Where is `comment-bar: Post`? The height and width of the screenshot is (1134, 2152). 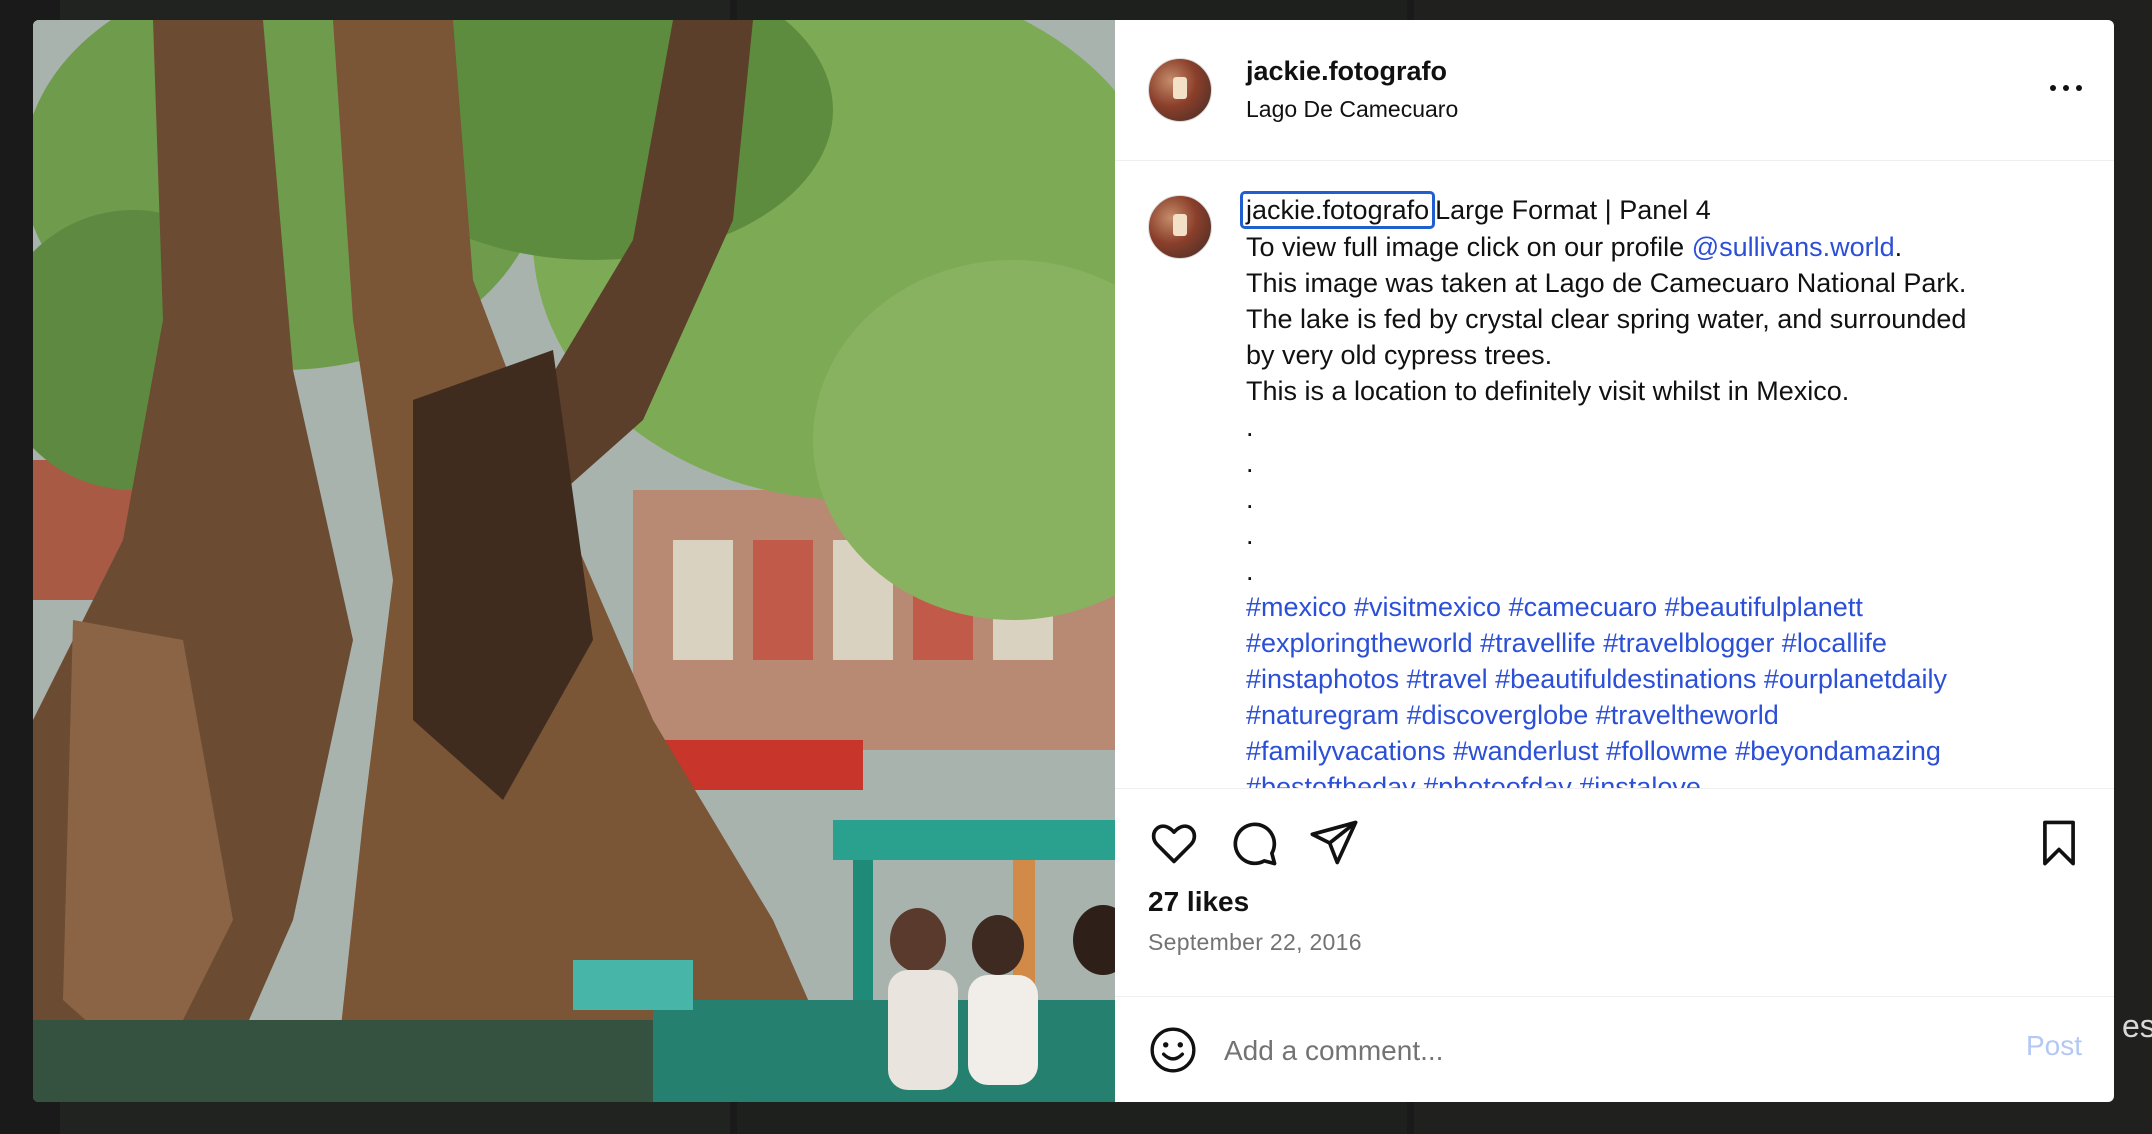 comment-bar: Post is located at coordinates (1614, 1049).